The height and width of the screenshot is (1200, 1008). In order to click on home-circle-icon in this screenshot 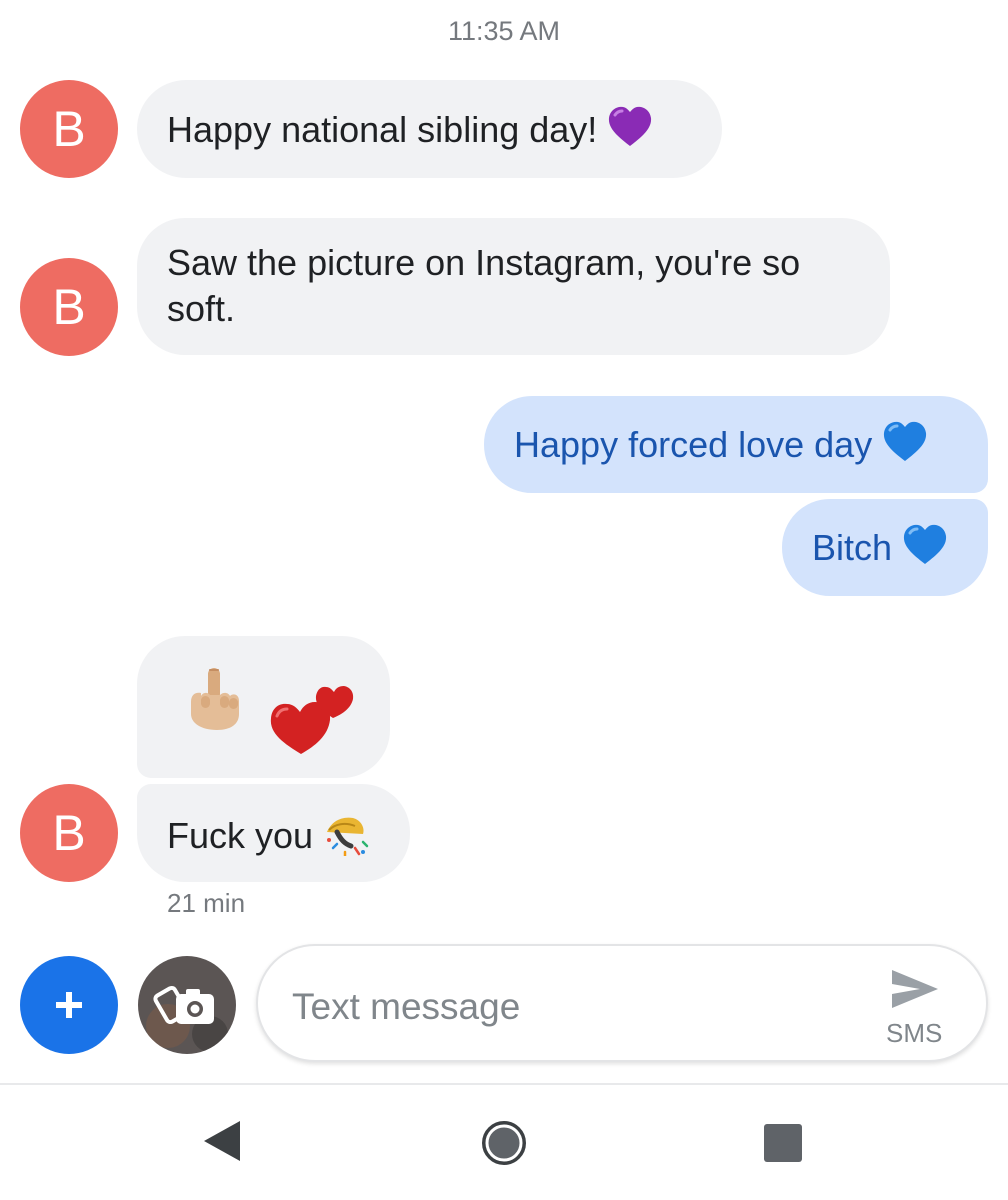, I will do `click(504, 1143)`.